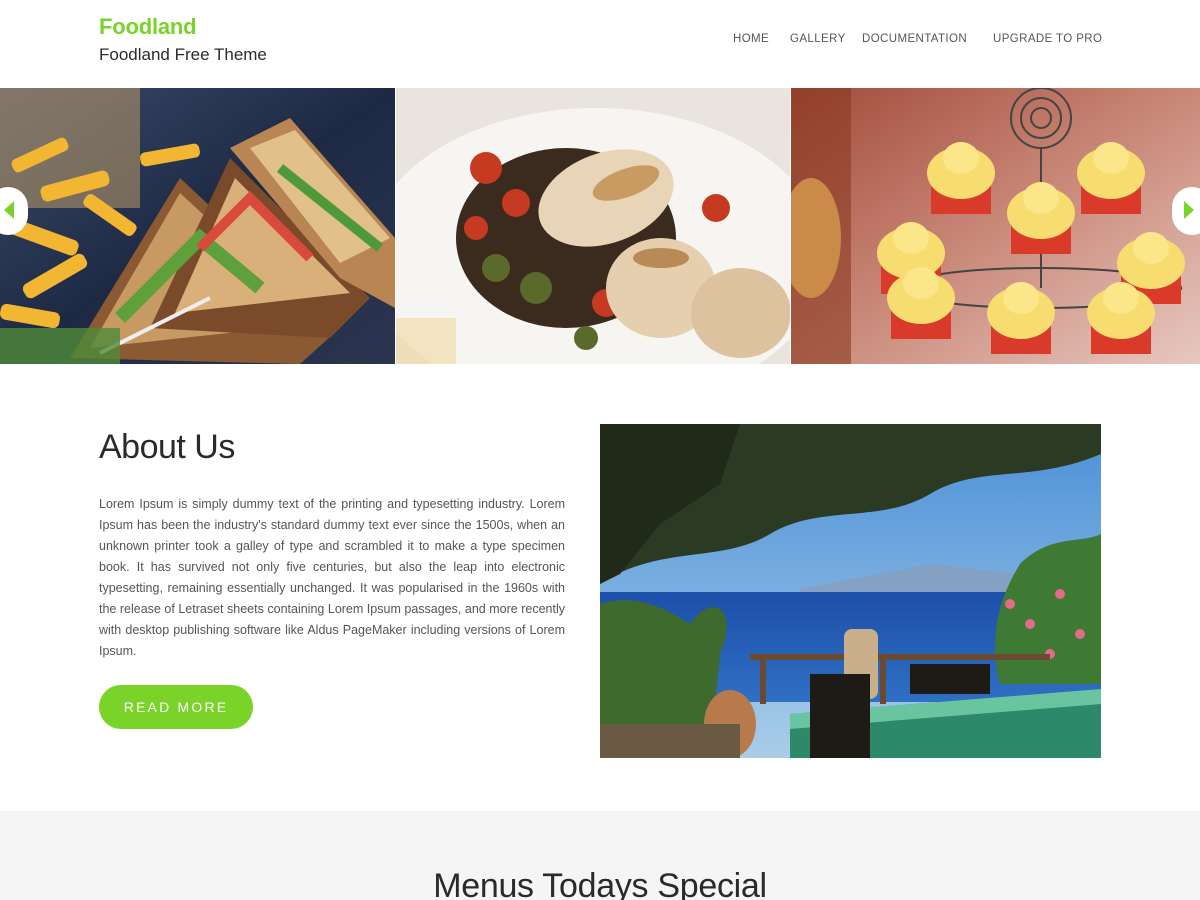 The width and height of the screenshot is (1200, 900). Describe the element at coordinates (914, 39) in the screenshot. I see `nav-item-documentation: DOCUMENTATION` at that location.